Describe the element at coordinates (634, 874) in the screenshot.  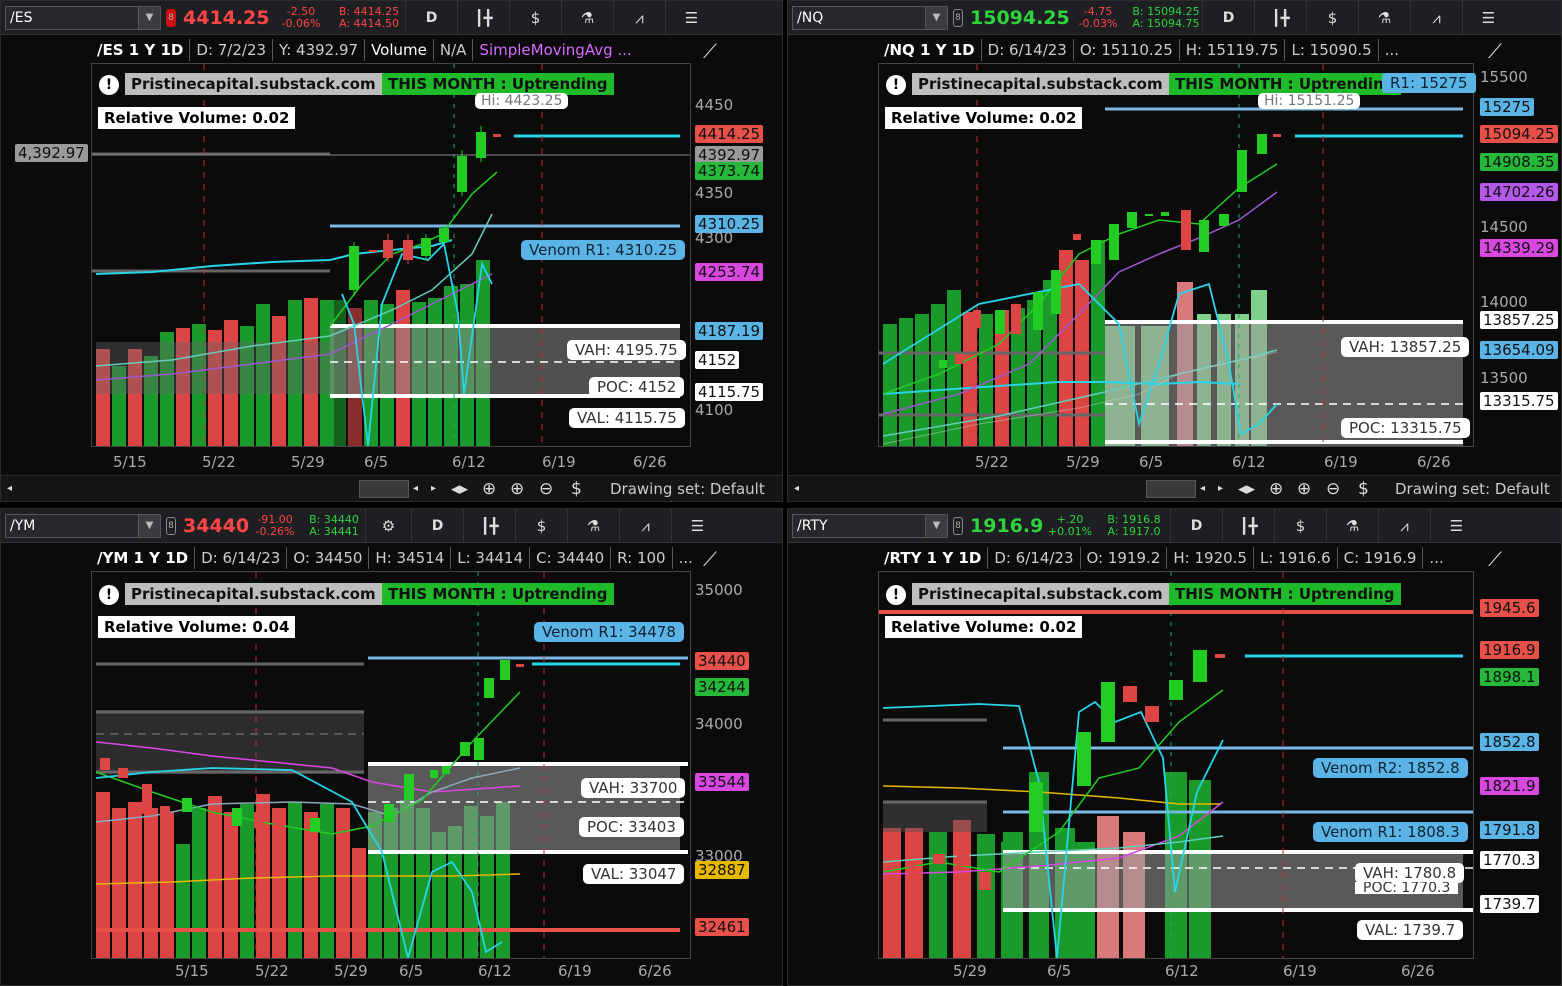
I see `val-label: VAL: 33047` at that location.